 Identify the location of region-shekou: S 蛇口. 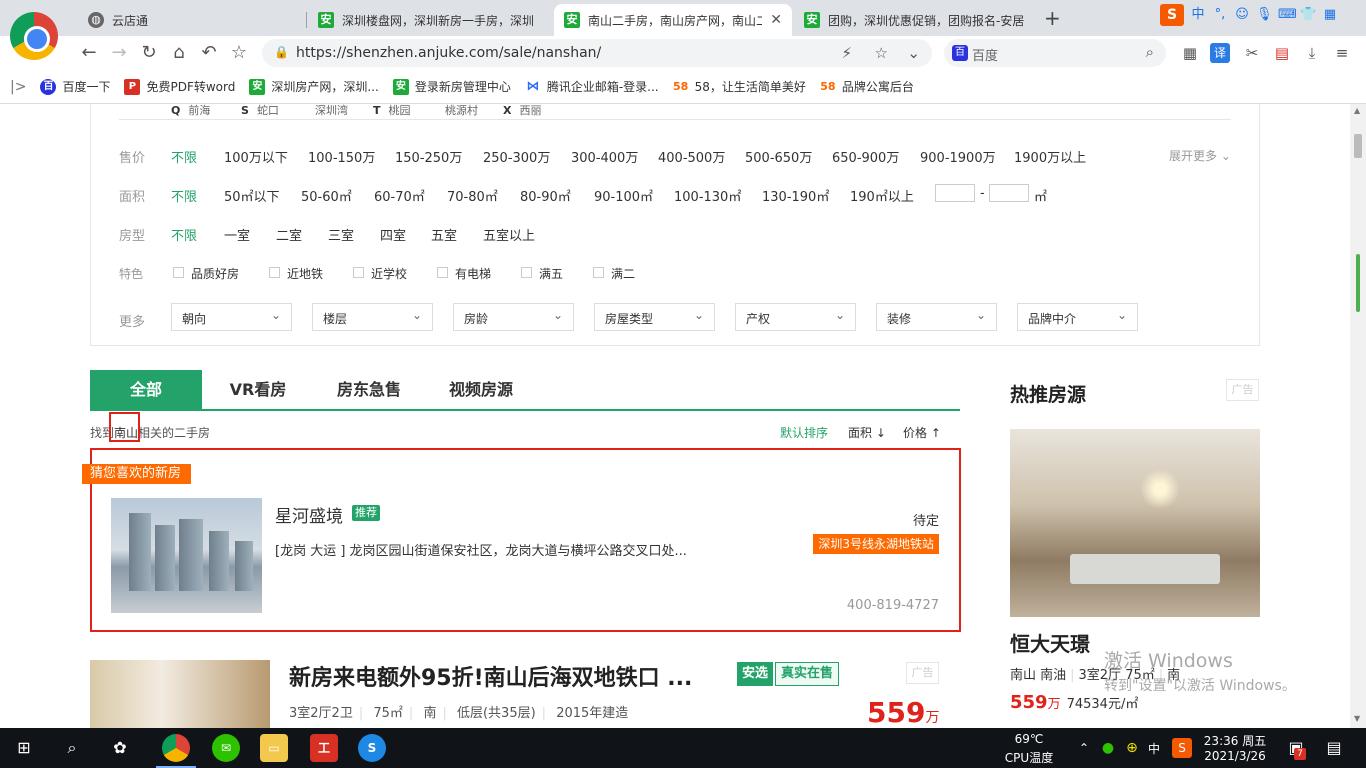
(260, 111).